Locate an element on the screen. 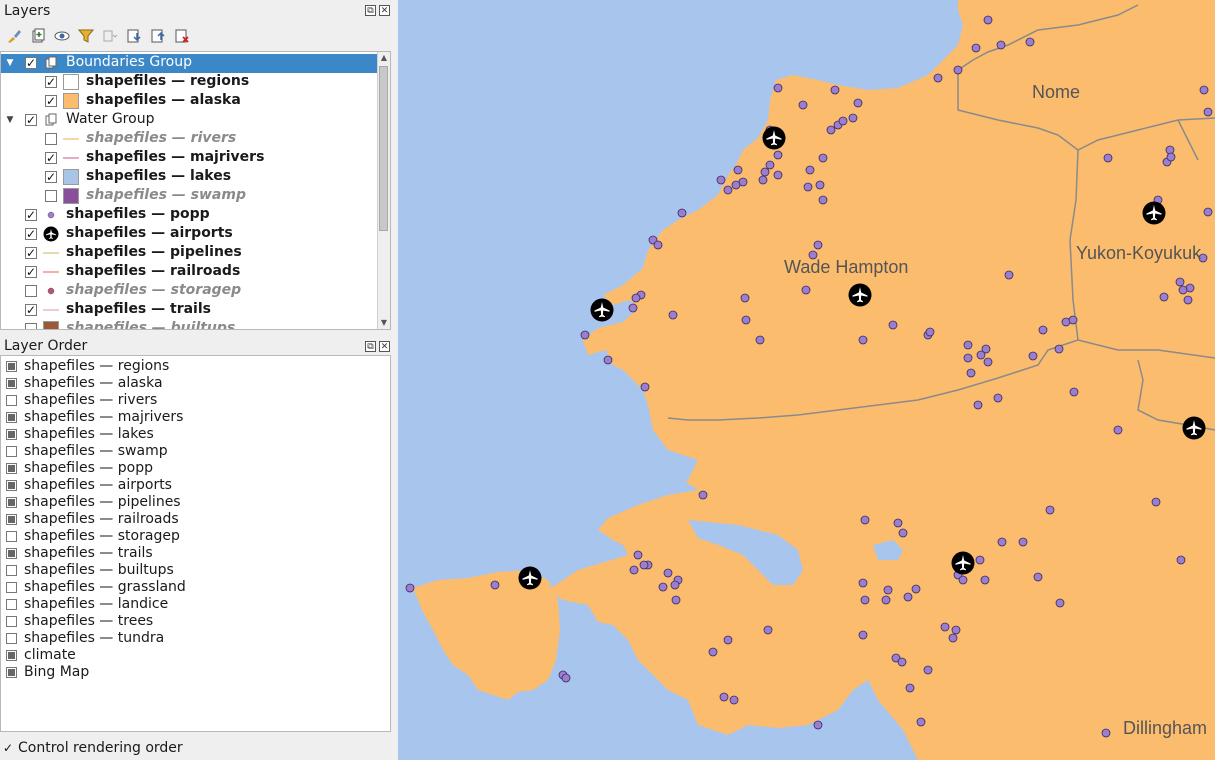 Image resolution: width=1215 pixels, height=760 pixels. scrollbar-thumb is located at coordinates (383, 148).